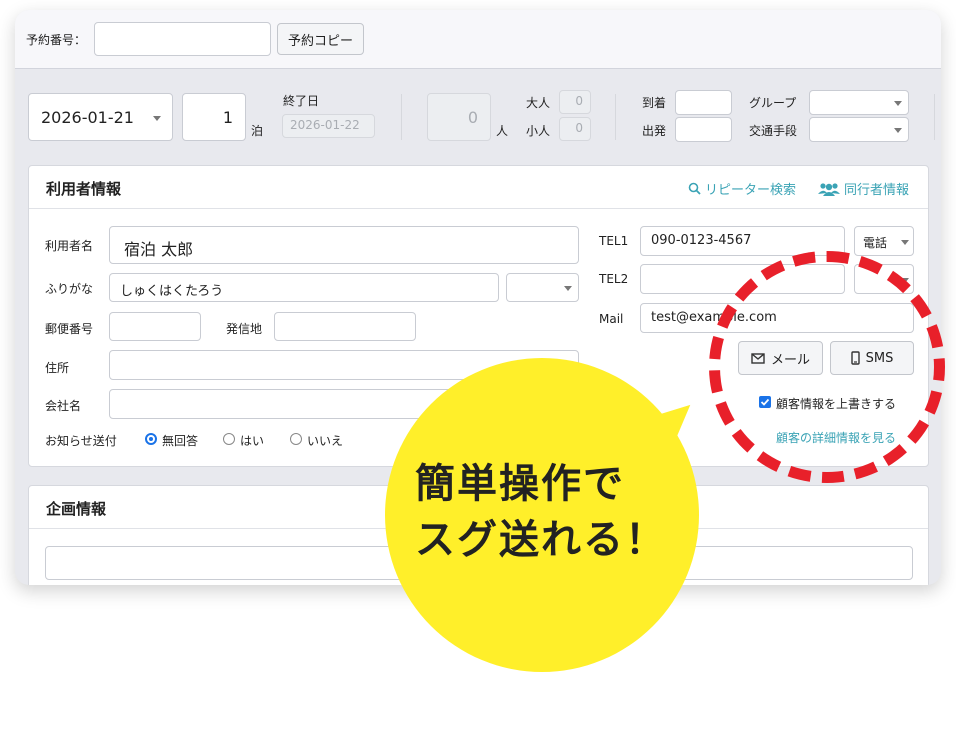 The width and height of the screenshot is (956, 729). What do you see at coordinates (478, 187) in the screenshot?
I see `user-info-header: 利用者情報 リピーター検索 同行者情報` at bounding box center [478, 187].